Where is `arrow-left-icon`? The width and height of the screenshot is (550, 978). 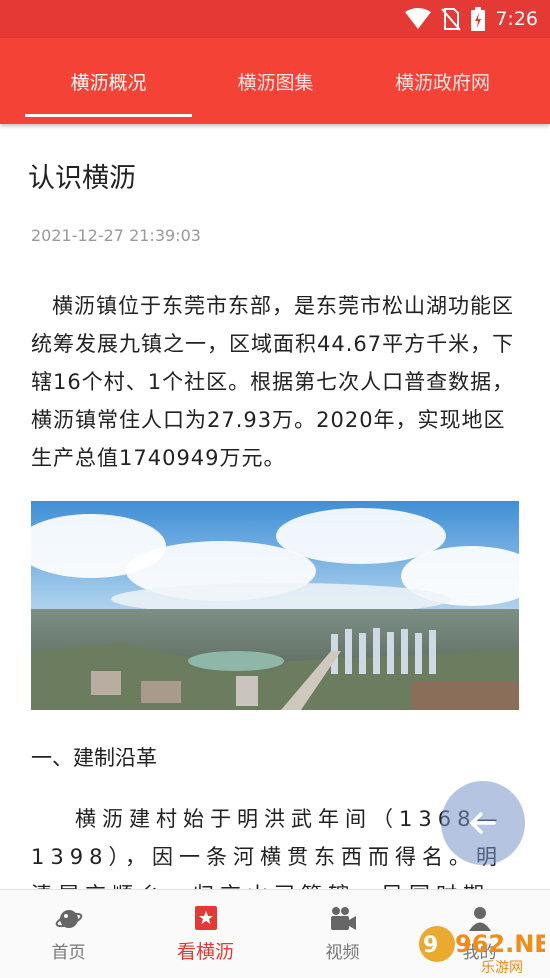 arrow-left-icon is located at coordinates (483, 823).